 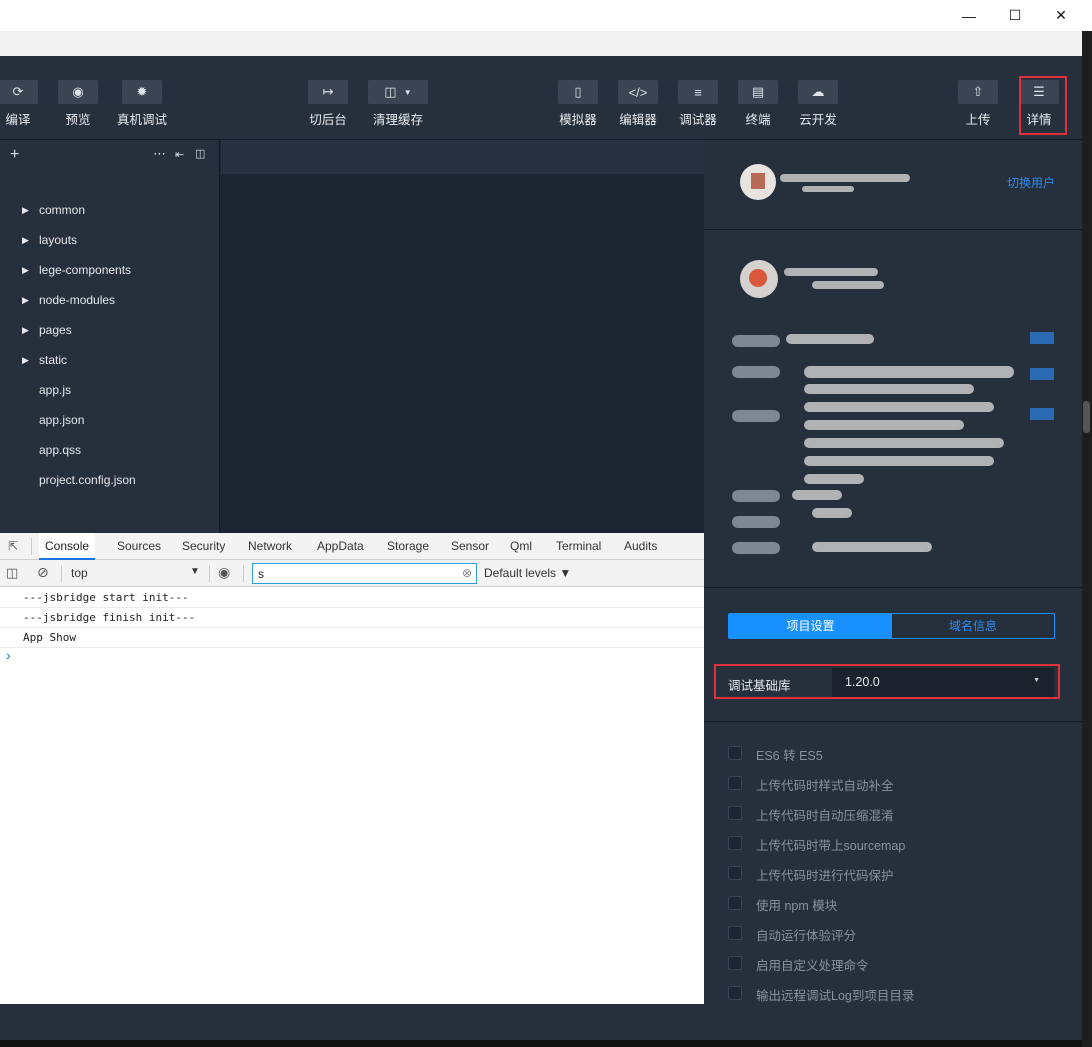 What do you see at coordinates (328, 98) in the screenshot?
I see `switch-background-button: ↦ 切后台` at bounding box center [328, 98].